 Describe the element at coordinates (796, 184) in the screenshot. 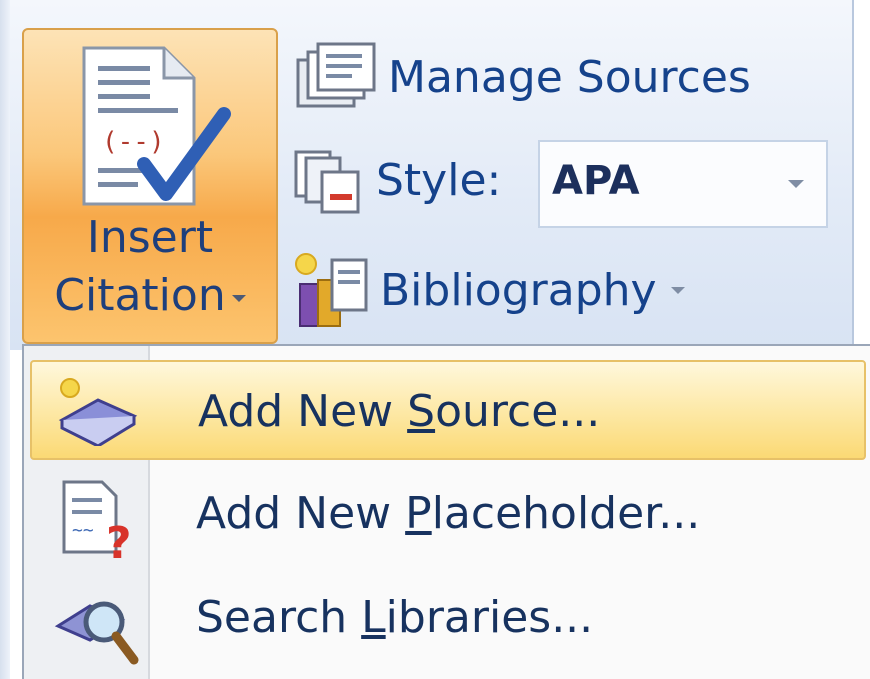

I see `style-dropdown-arrow-icon` at that location.